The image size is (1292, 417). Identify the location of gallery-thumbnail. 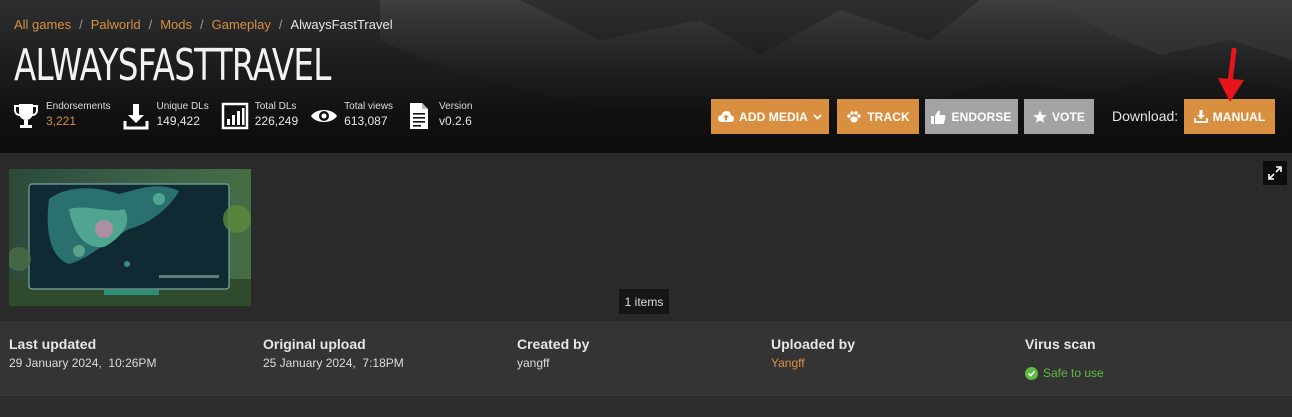
(130, 237).